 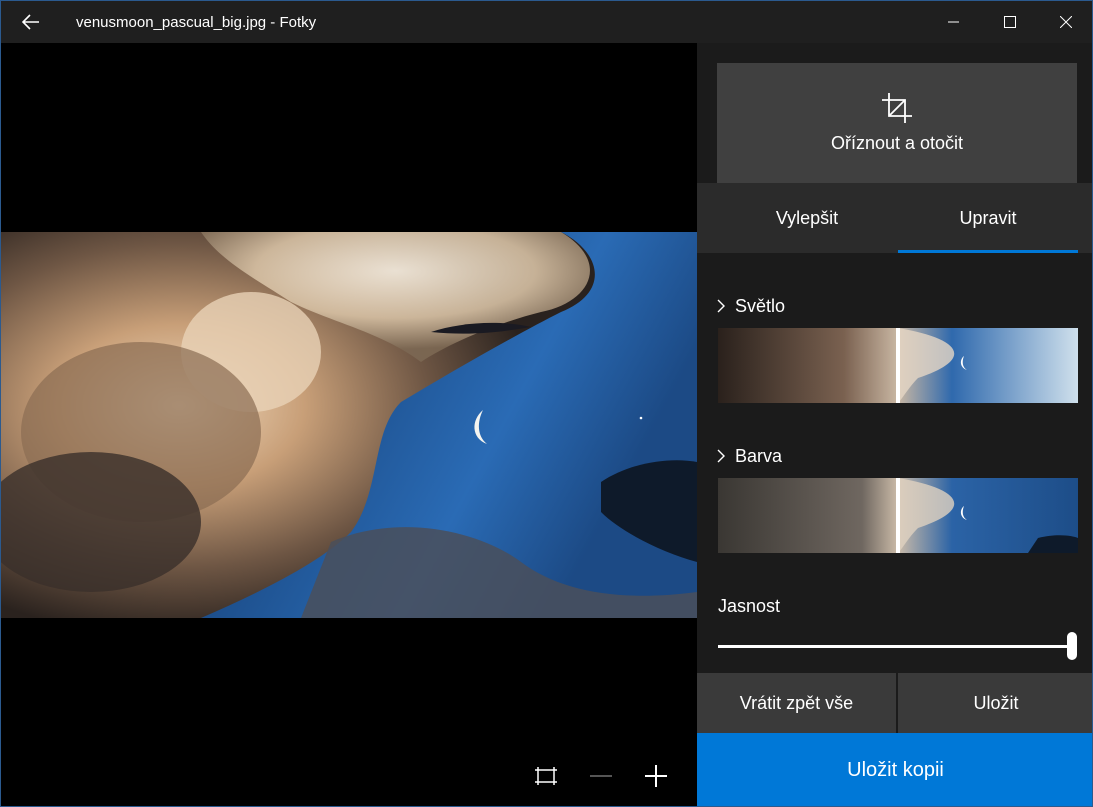 What do you see at coordinates (897, 107) in the screenshot?
I see `crop-icon` at bounding box center [897, 107].